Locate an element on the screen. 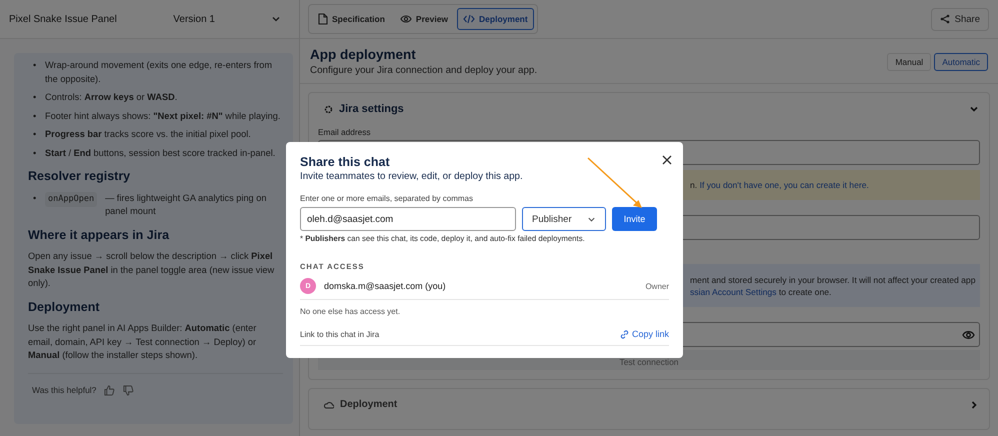 This screenshot has height=436, width=998. member-role: Owner is located at coordinates (657, 286).